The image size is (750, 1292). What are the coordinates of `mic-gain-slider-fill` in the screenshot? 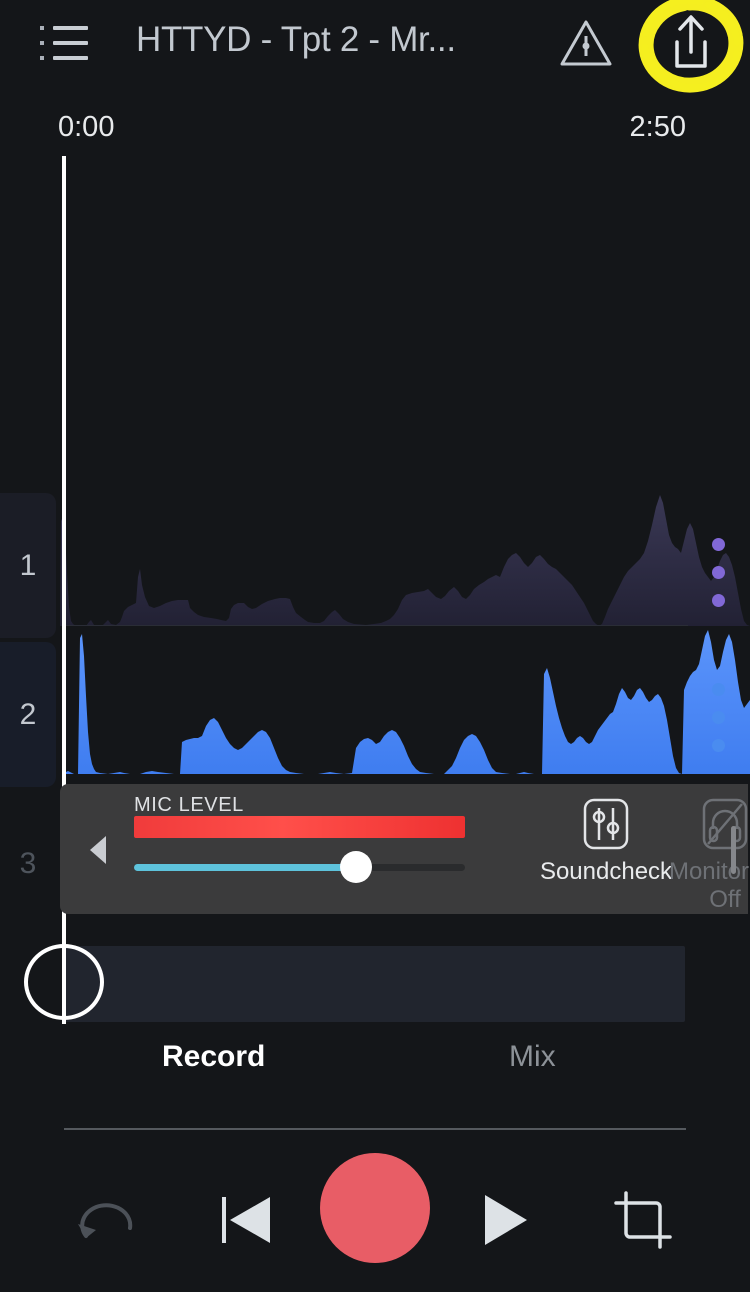 It's located at (245, 867).